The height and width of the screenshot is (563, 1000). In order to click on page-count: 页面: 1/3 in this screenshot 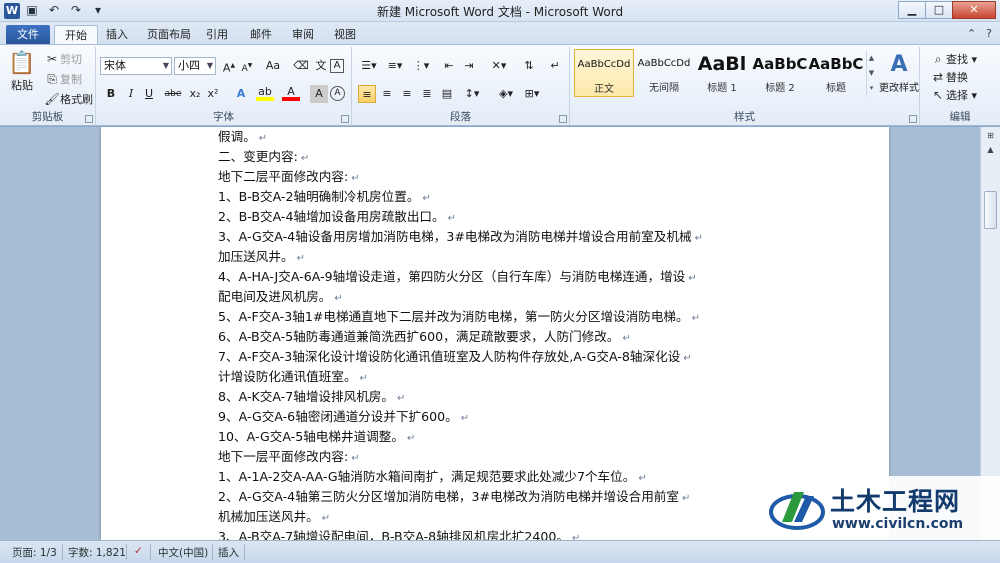, I will do `click(34, 552)`.